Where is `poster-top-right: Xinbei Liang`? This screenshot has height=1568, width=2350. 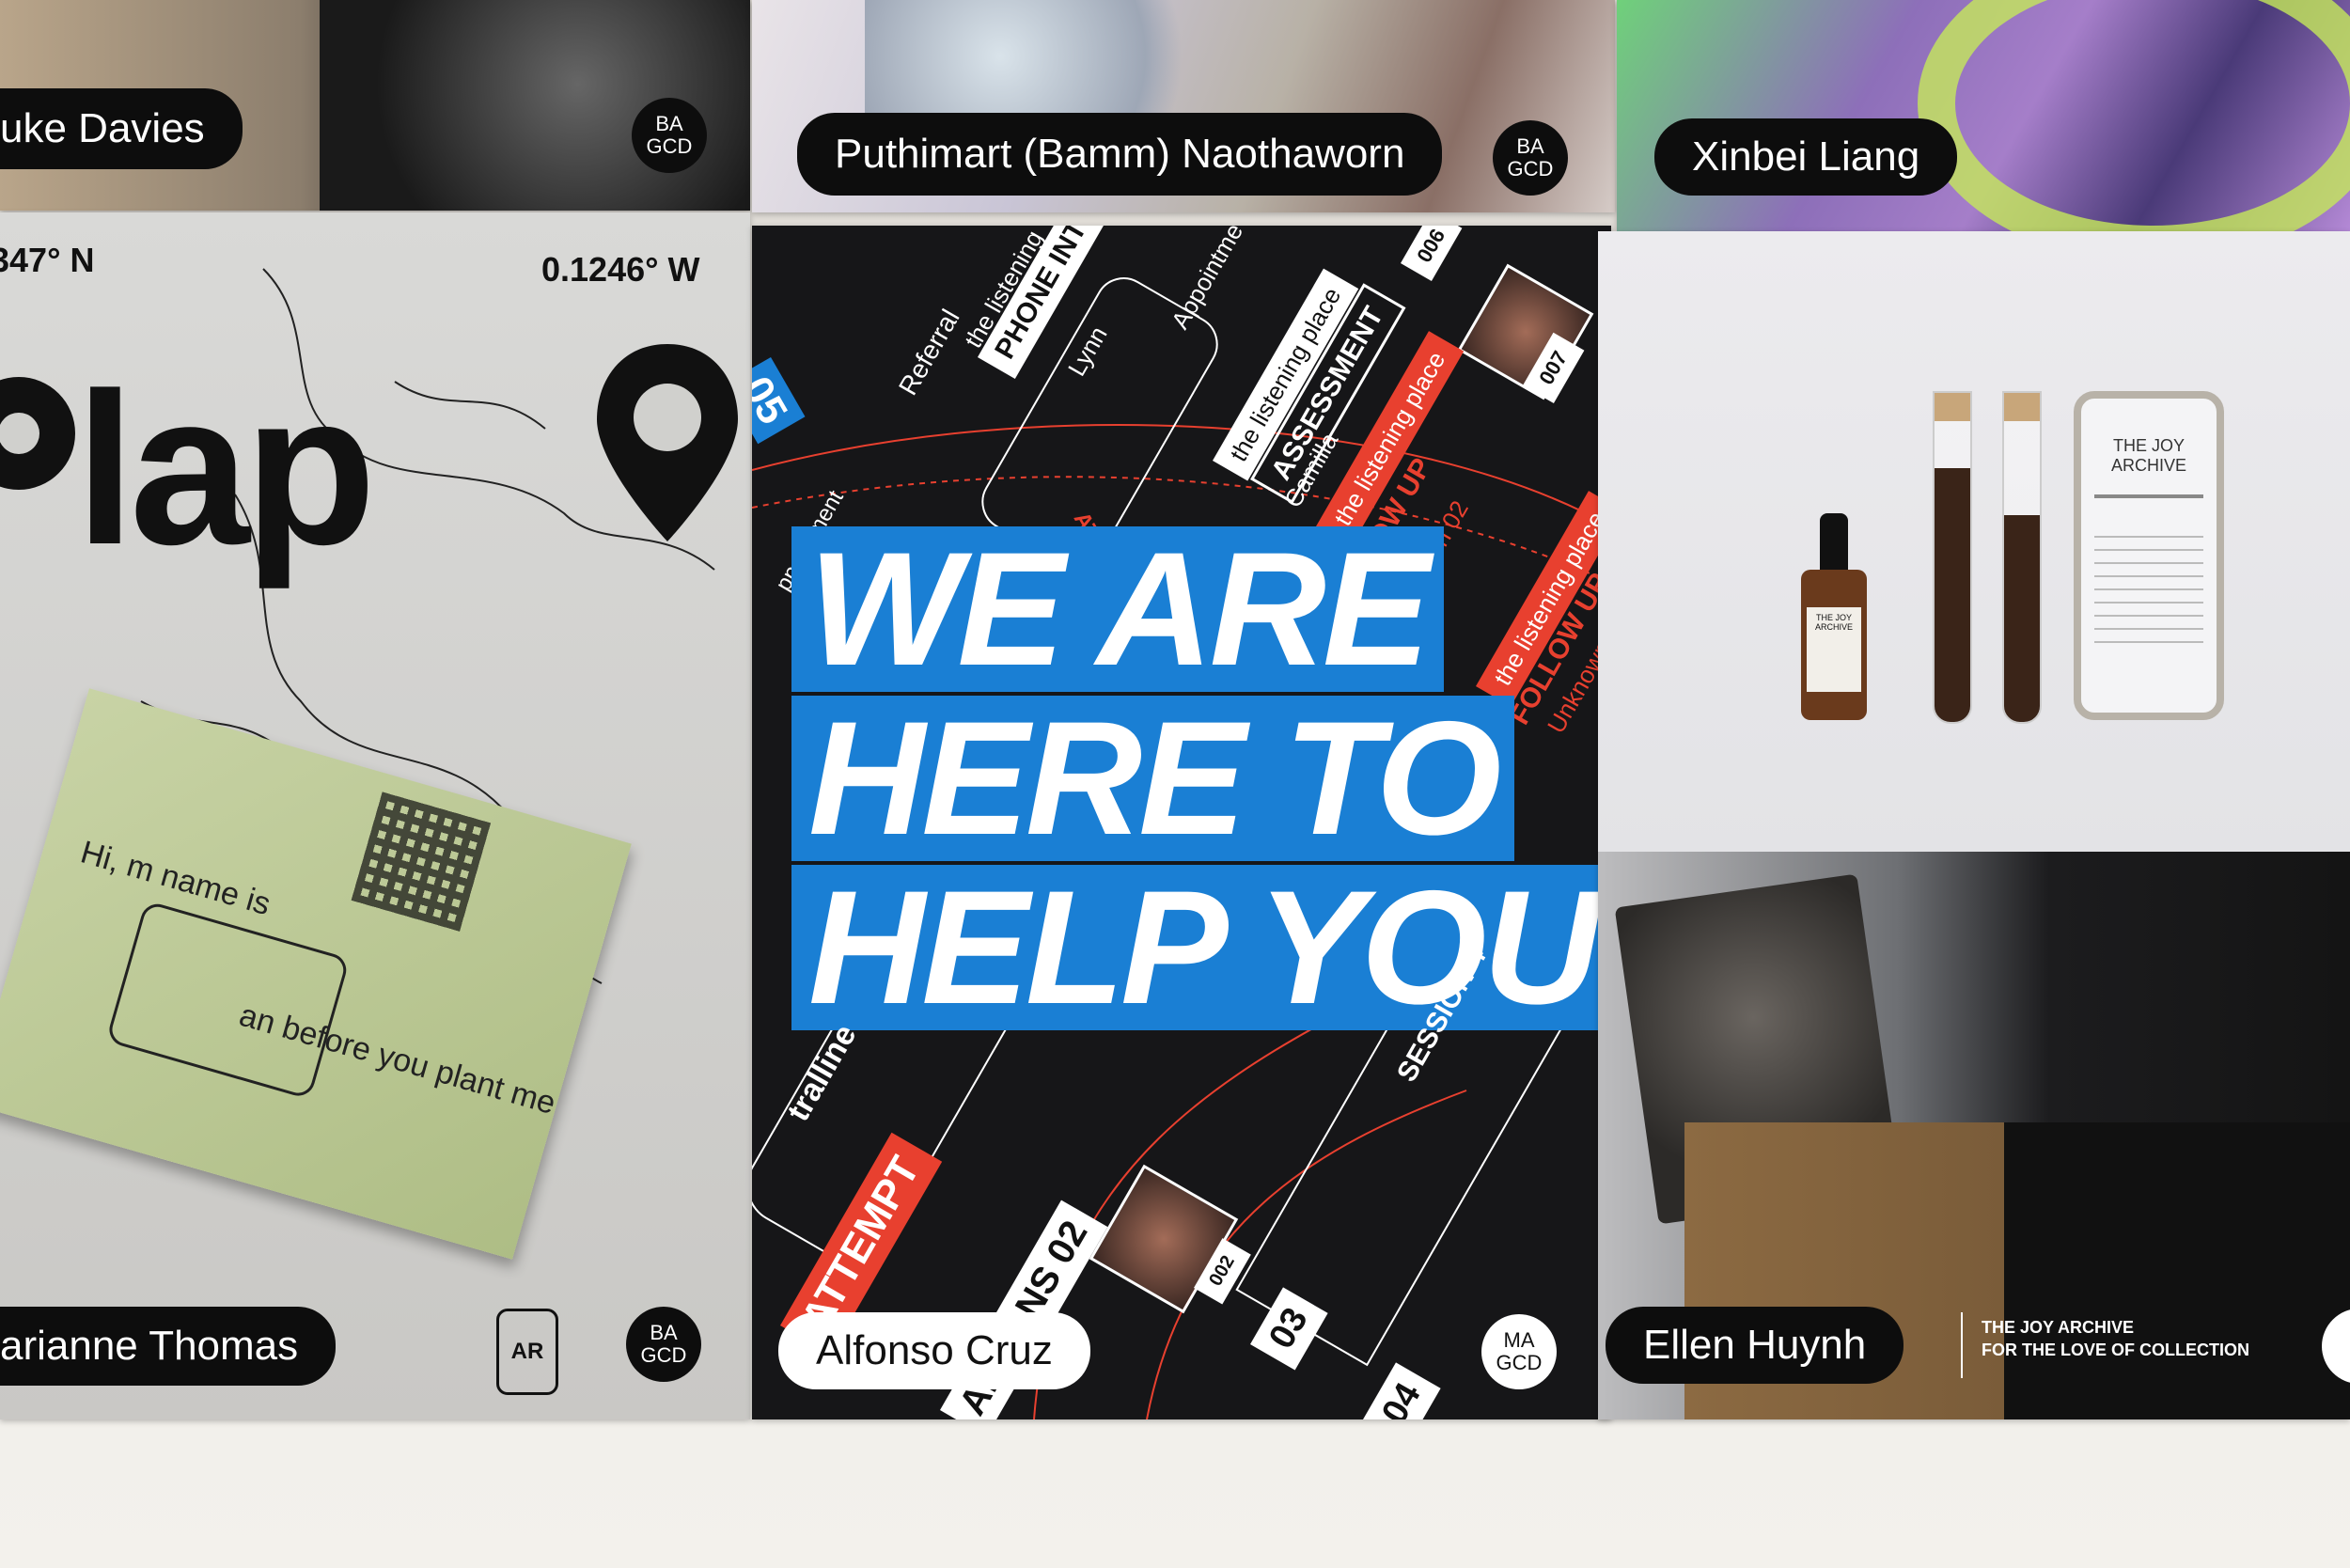 poster-top-right: Xinbei Liang is located at coordinates (1983, 115).